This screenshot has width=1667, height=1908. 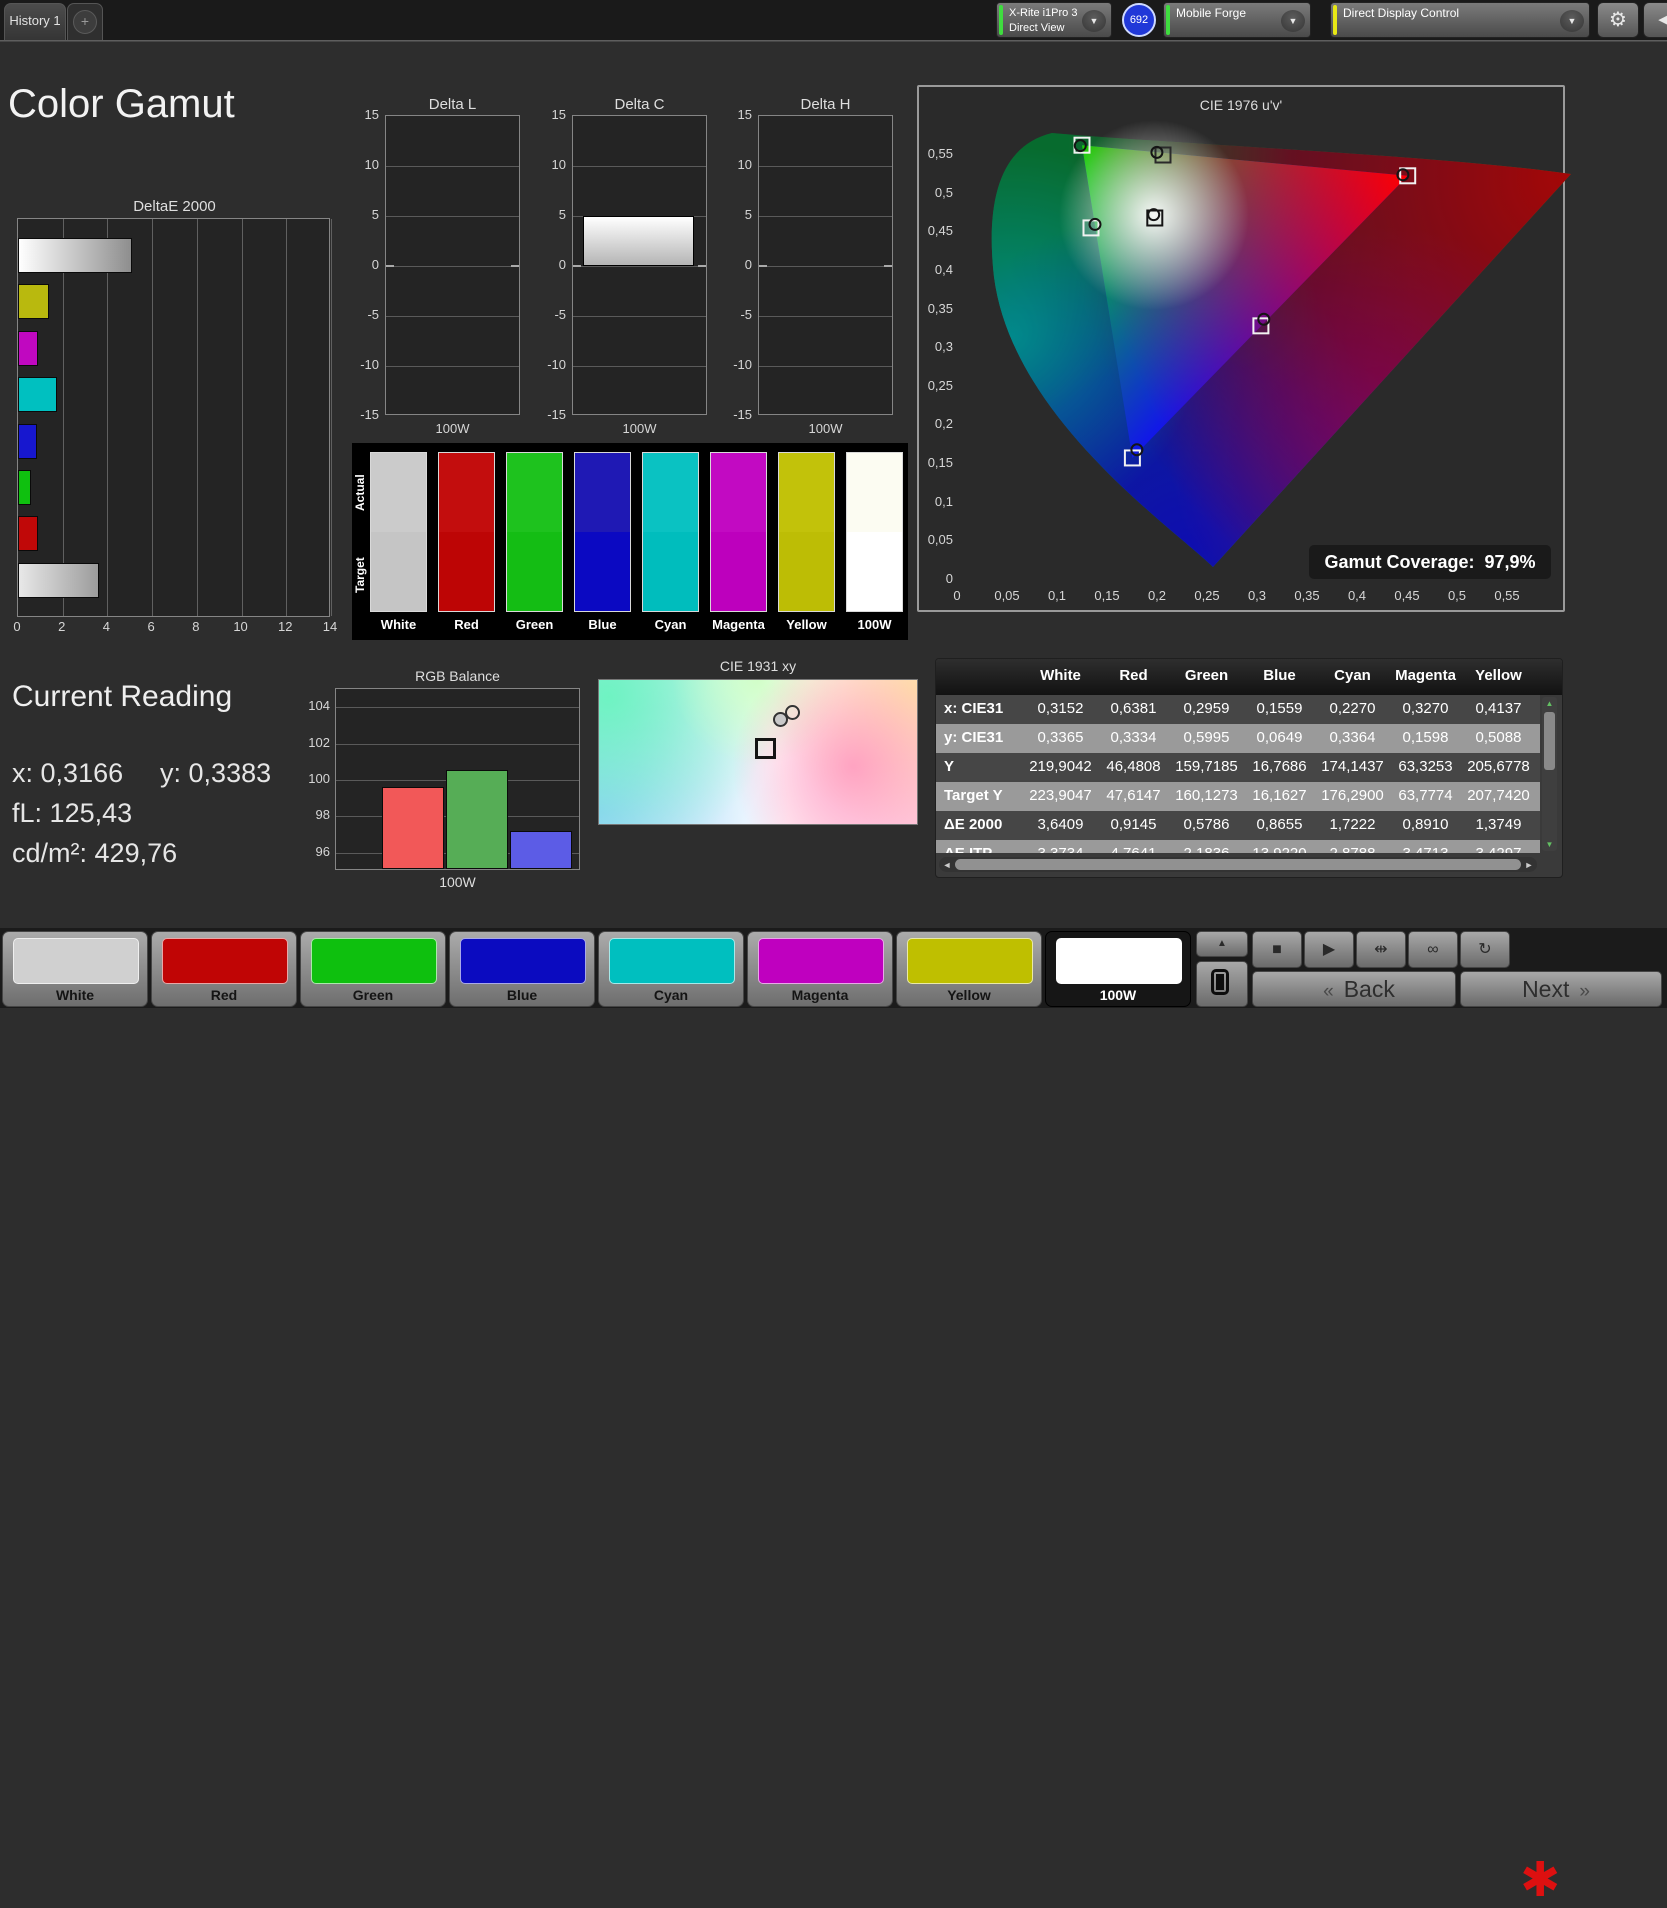 What do you see at coordinates (62, 626) in the screenshot?
I see `deltae-xtick-label: 2` at bounding box center [62, 626].